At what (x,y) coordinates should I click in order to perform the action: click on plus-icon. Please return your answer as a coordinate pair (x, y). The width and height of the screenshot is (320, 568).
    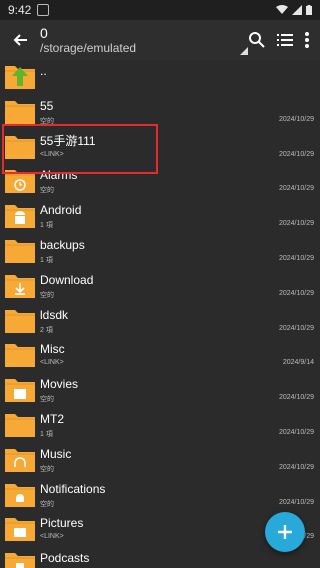
    Looking at the image, I should click on (285, 532).